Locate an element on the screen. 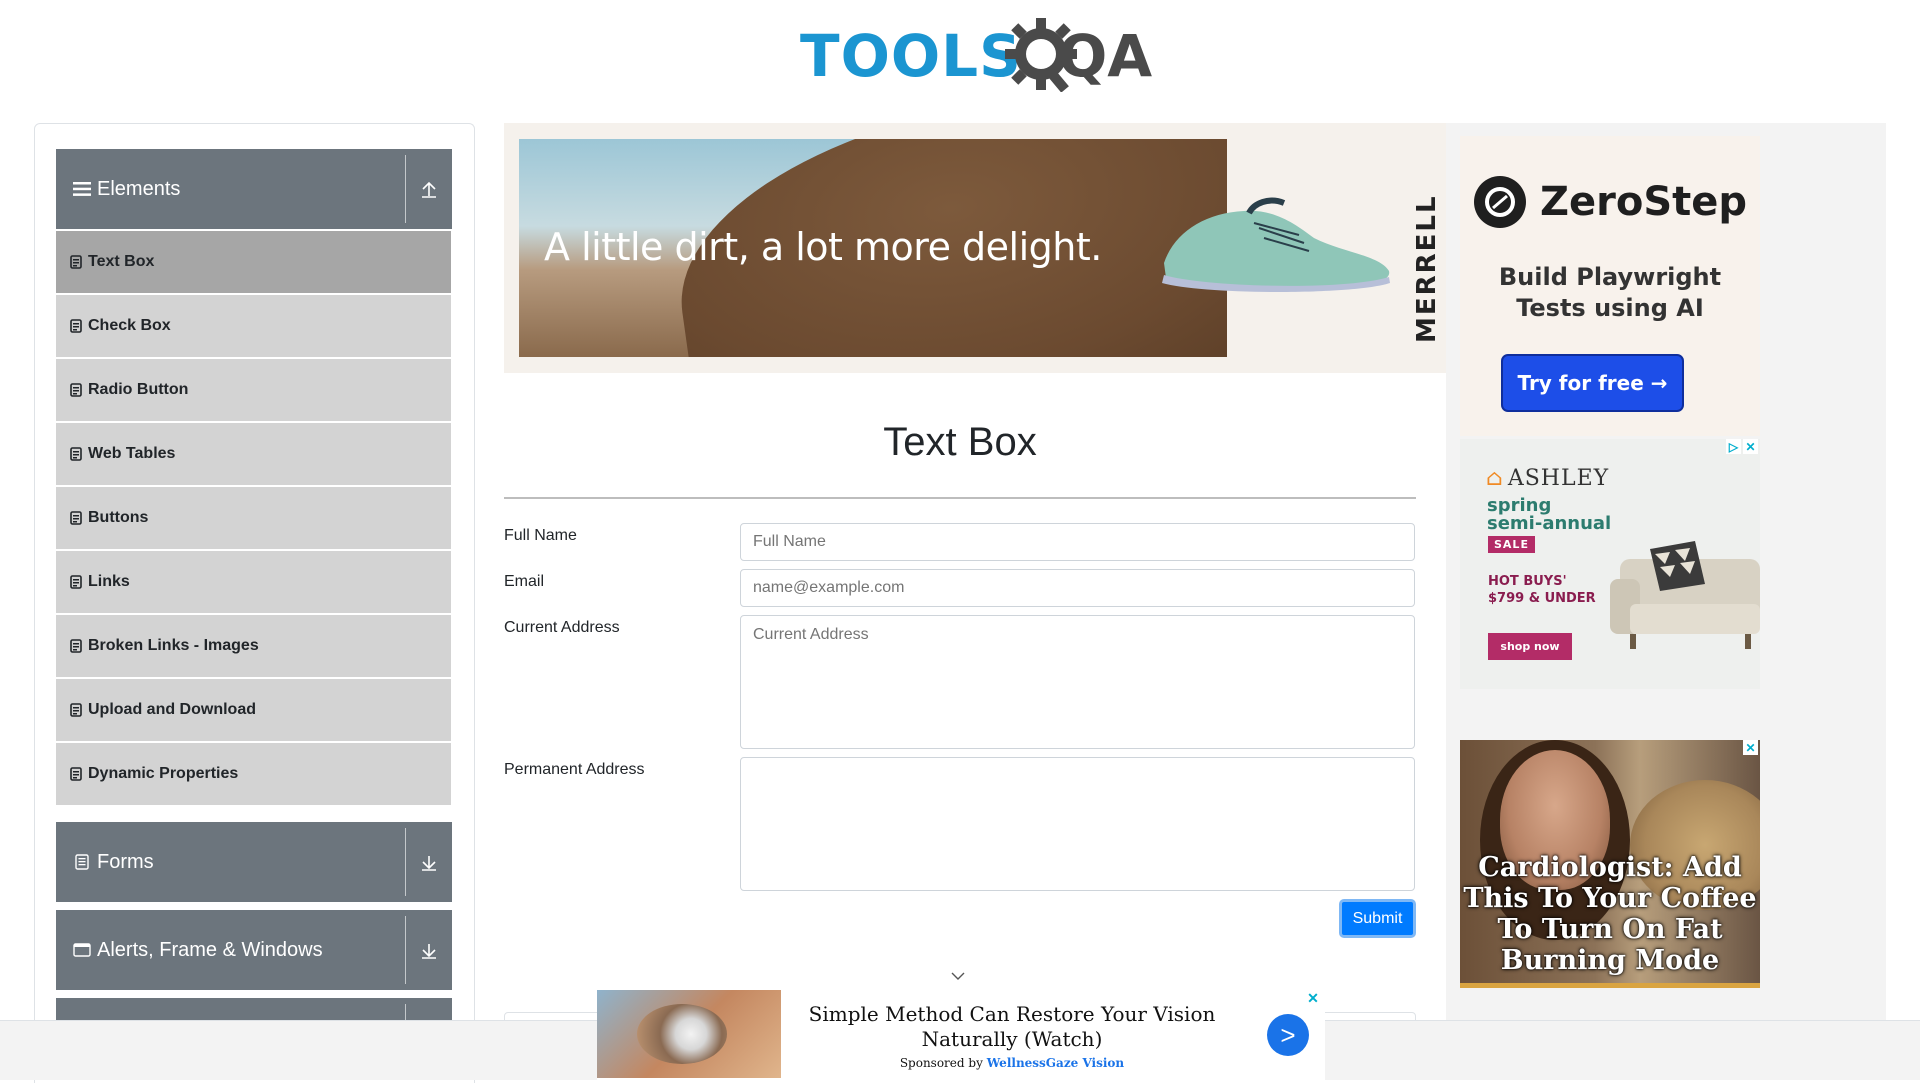 The image size is (1920, 1083). bottom-ad-sponsor: Sponsored by WellnessGaze Vision is located at coordinates (1012, 1063).